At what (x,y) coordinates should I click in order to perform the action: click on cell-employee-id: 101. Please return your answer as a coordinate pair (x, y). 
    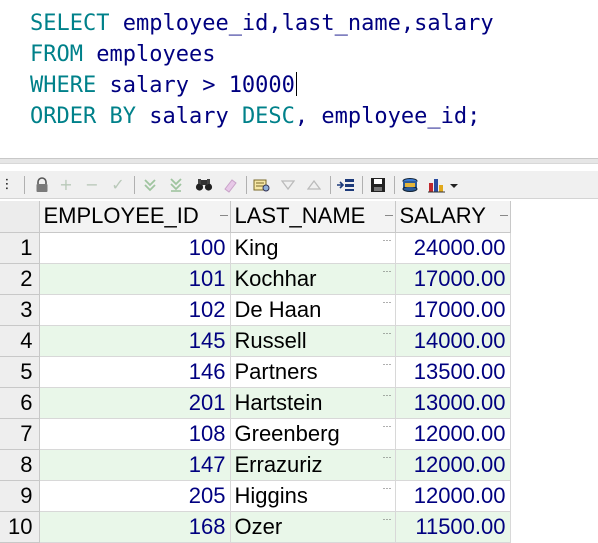
    Looking at the image, I should click on (135, 279).